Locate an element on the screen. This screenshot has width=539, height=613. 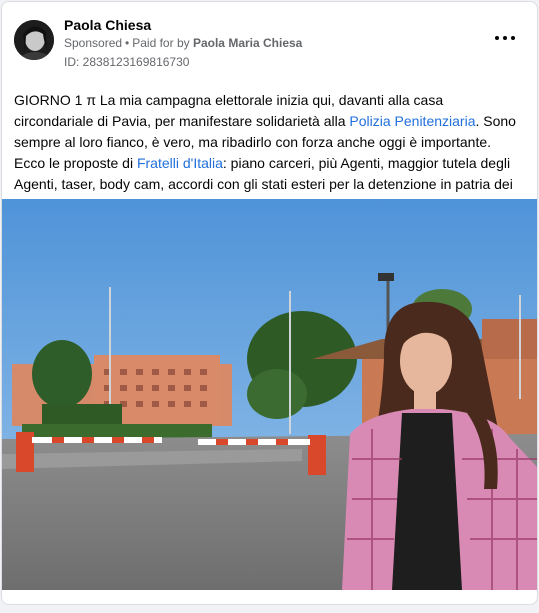
sponsor-line: Sponsored • Paid for by Paola Maria Chiesa is located at coordinates (183, 43).